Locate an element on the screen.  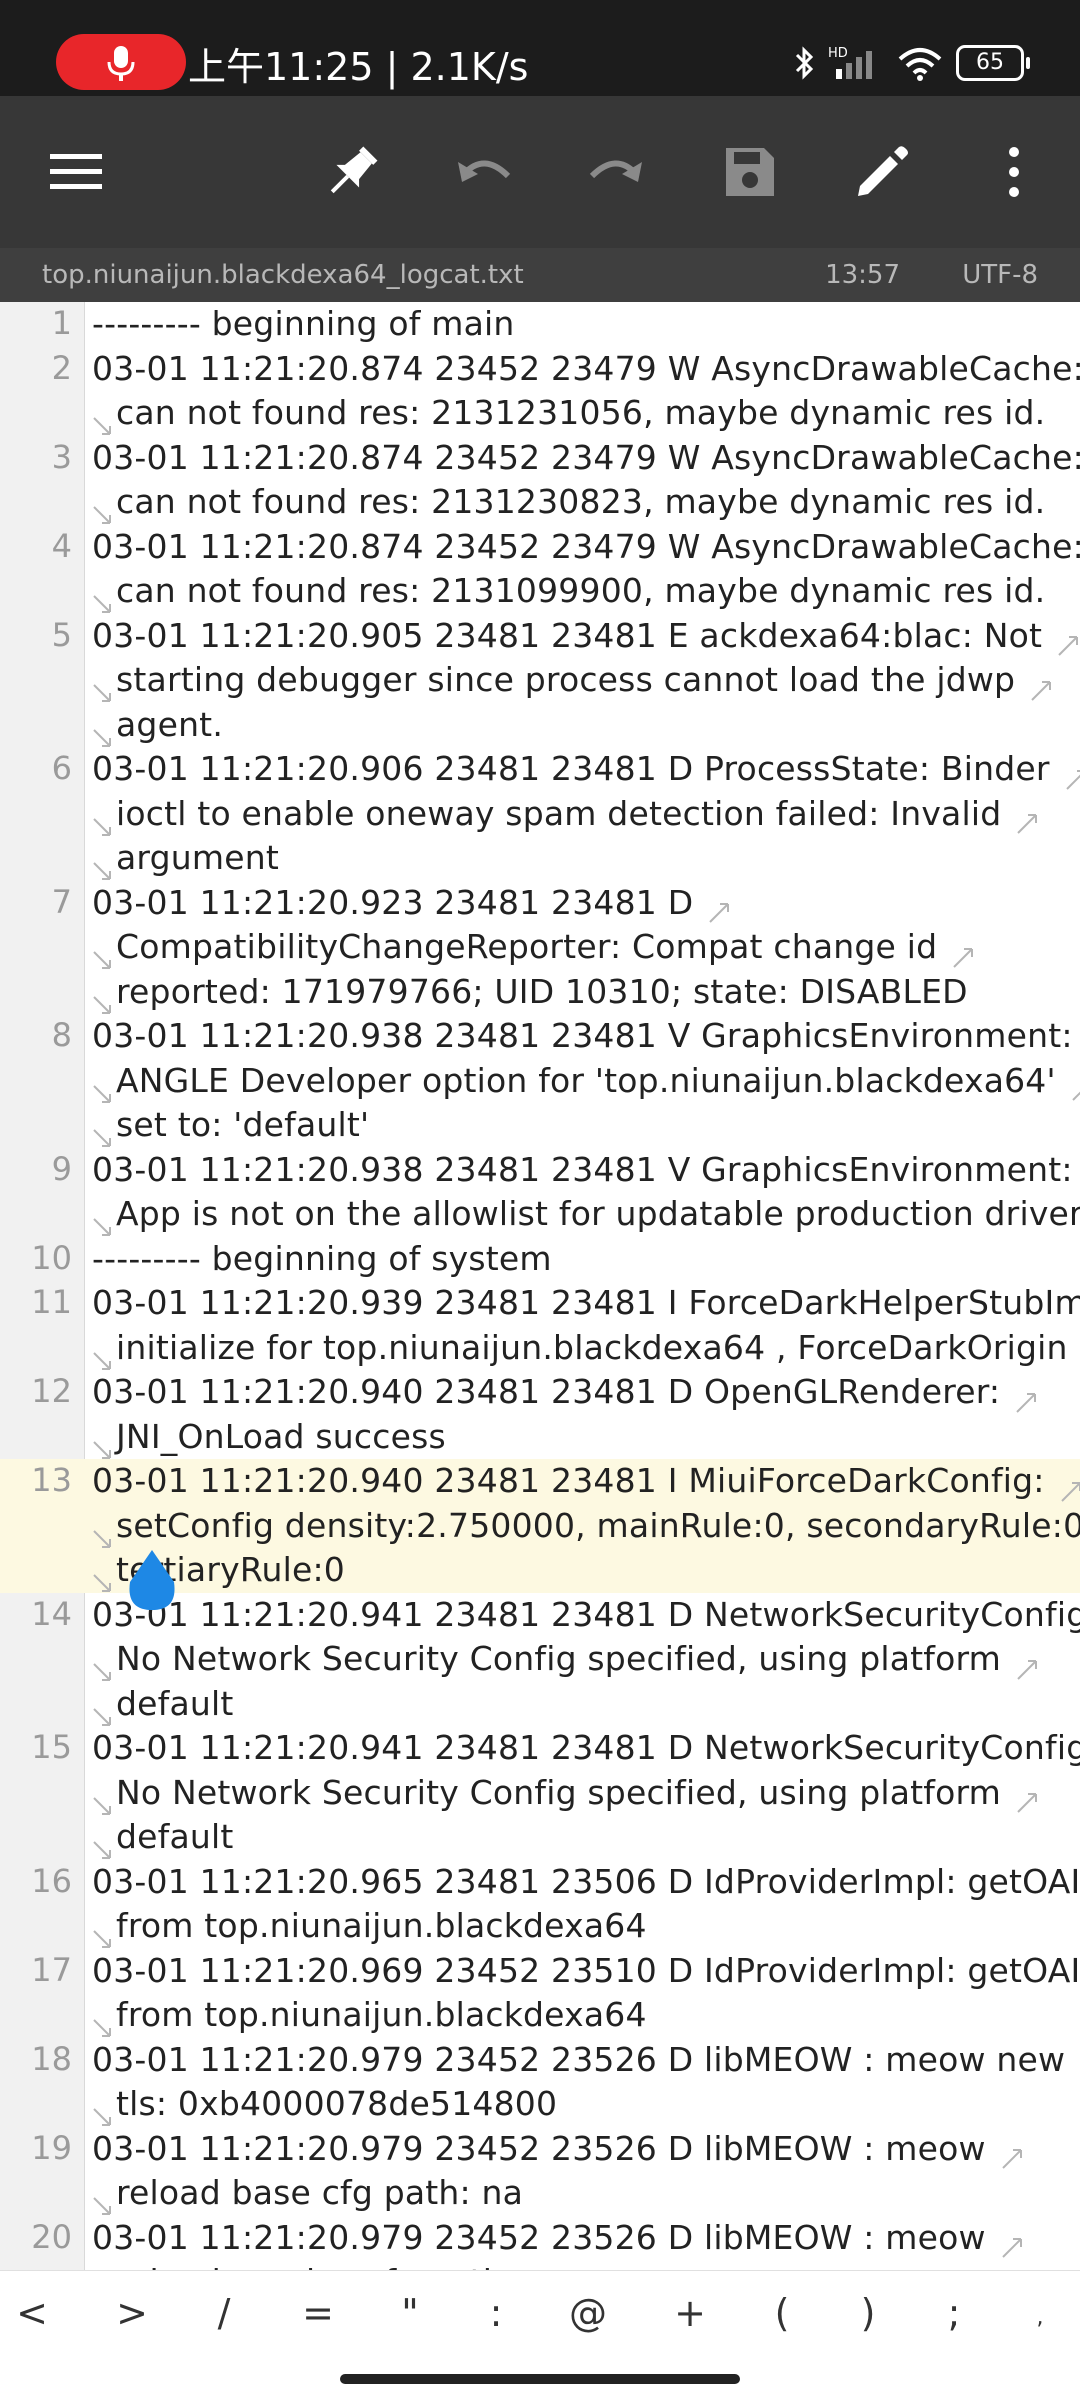
symbol-key: = is located at coordinates (318, 2313).